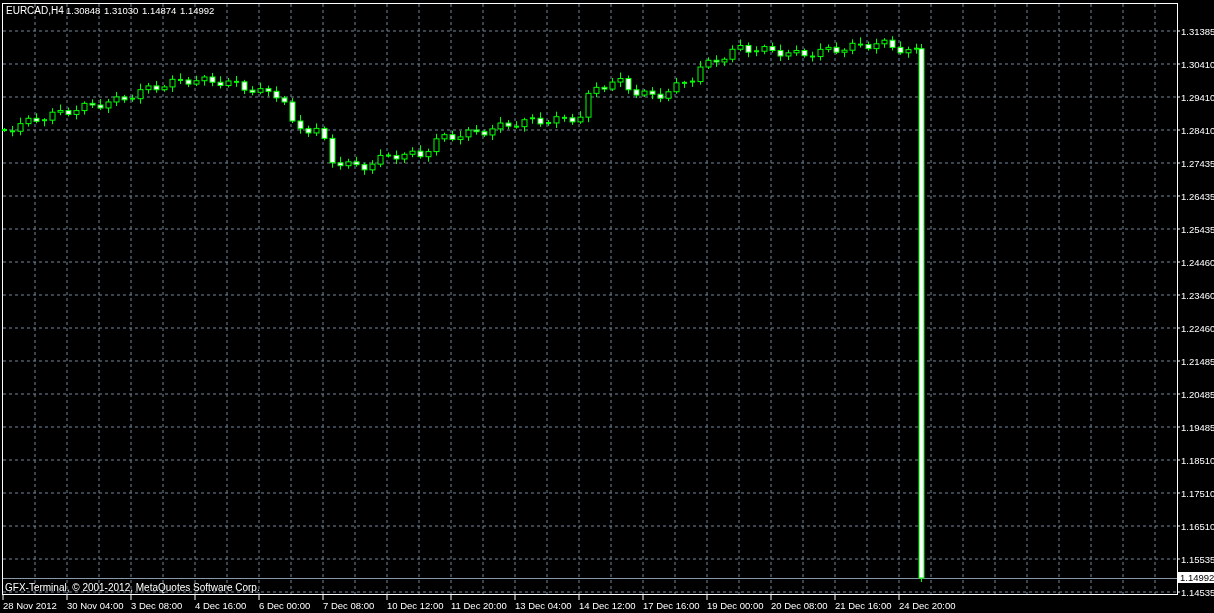 The image size is (1214, 613). Describe the element at coordinates (157, 605) in the screenshot. I see `time-label: 3 Dec 08:00` at that location.